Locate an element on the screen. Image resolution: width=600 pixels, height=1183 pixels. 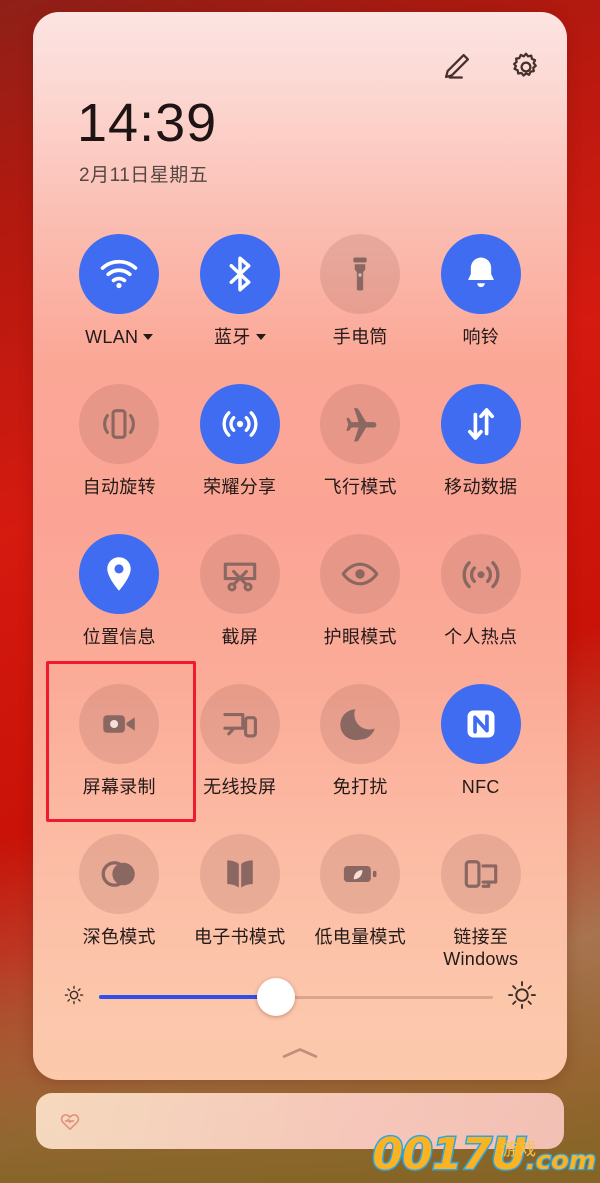
watermark-domain-suffix: .com is located at coordinates (560, 1161).